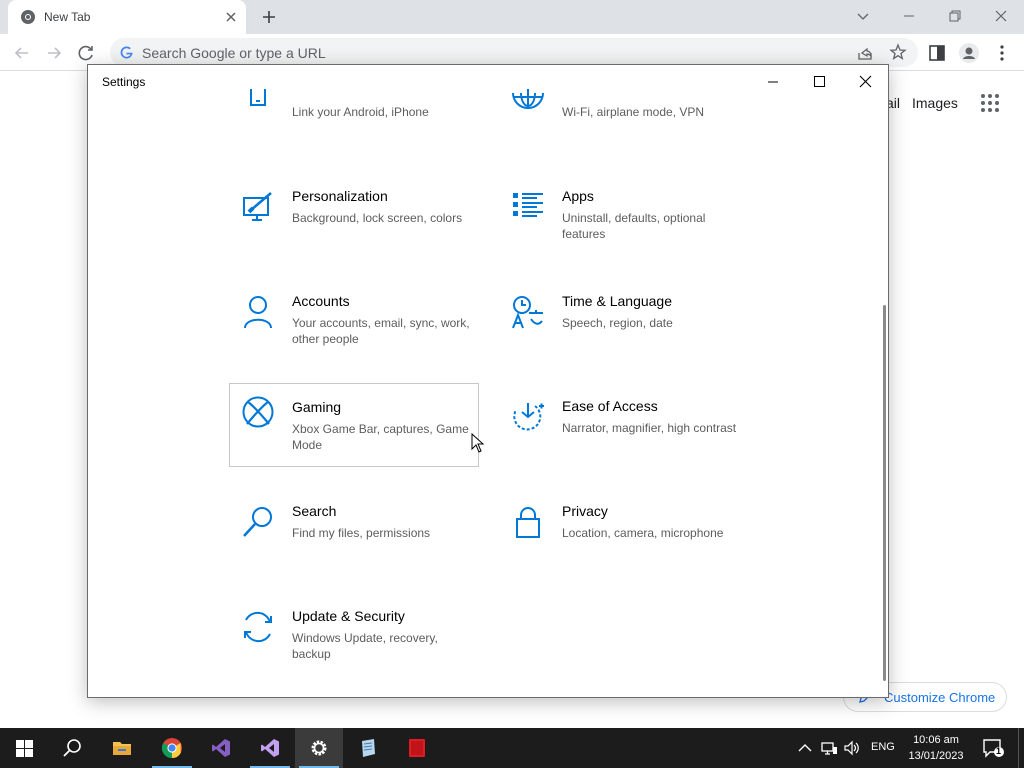  Describe the element at coordinates (773, 82) in the screenshot. I see `minimize-icon` at that location.